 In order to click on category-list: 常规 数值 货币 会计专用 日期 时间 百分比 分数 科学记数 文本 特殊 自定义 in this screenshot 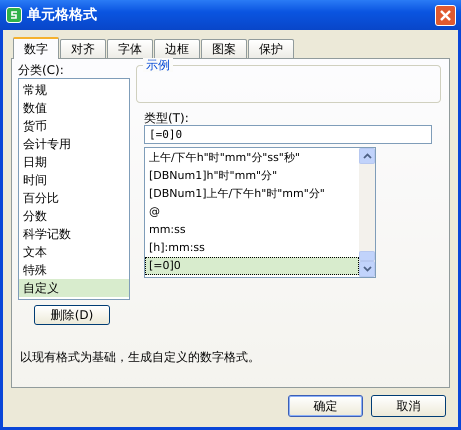, I will do `click(74, 189)`.